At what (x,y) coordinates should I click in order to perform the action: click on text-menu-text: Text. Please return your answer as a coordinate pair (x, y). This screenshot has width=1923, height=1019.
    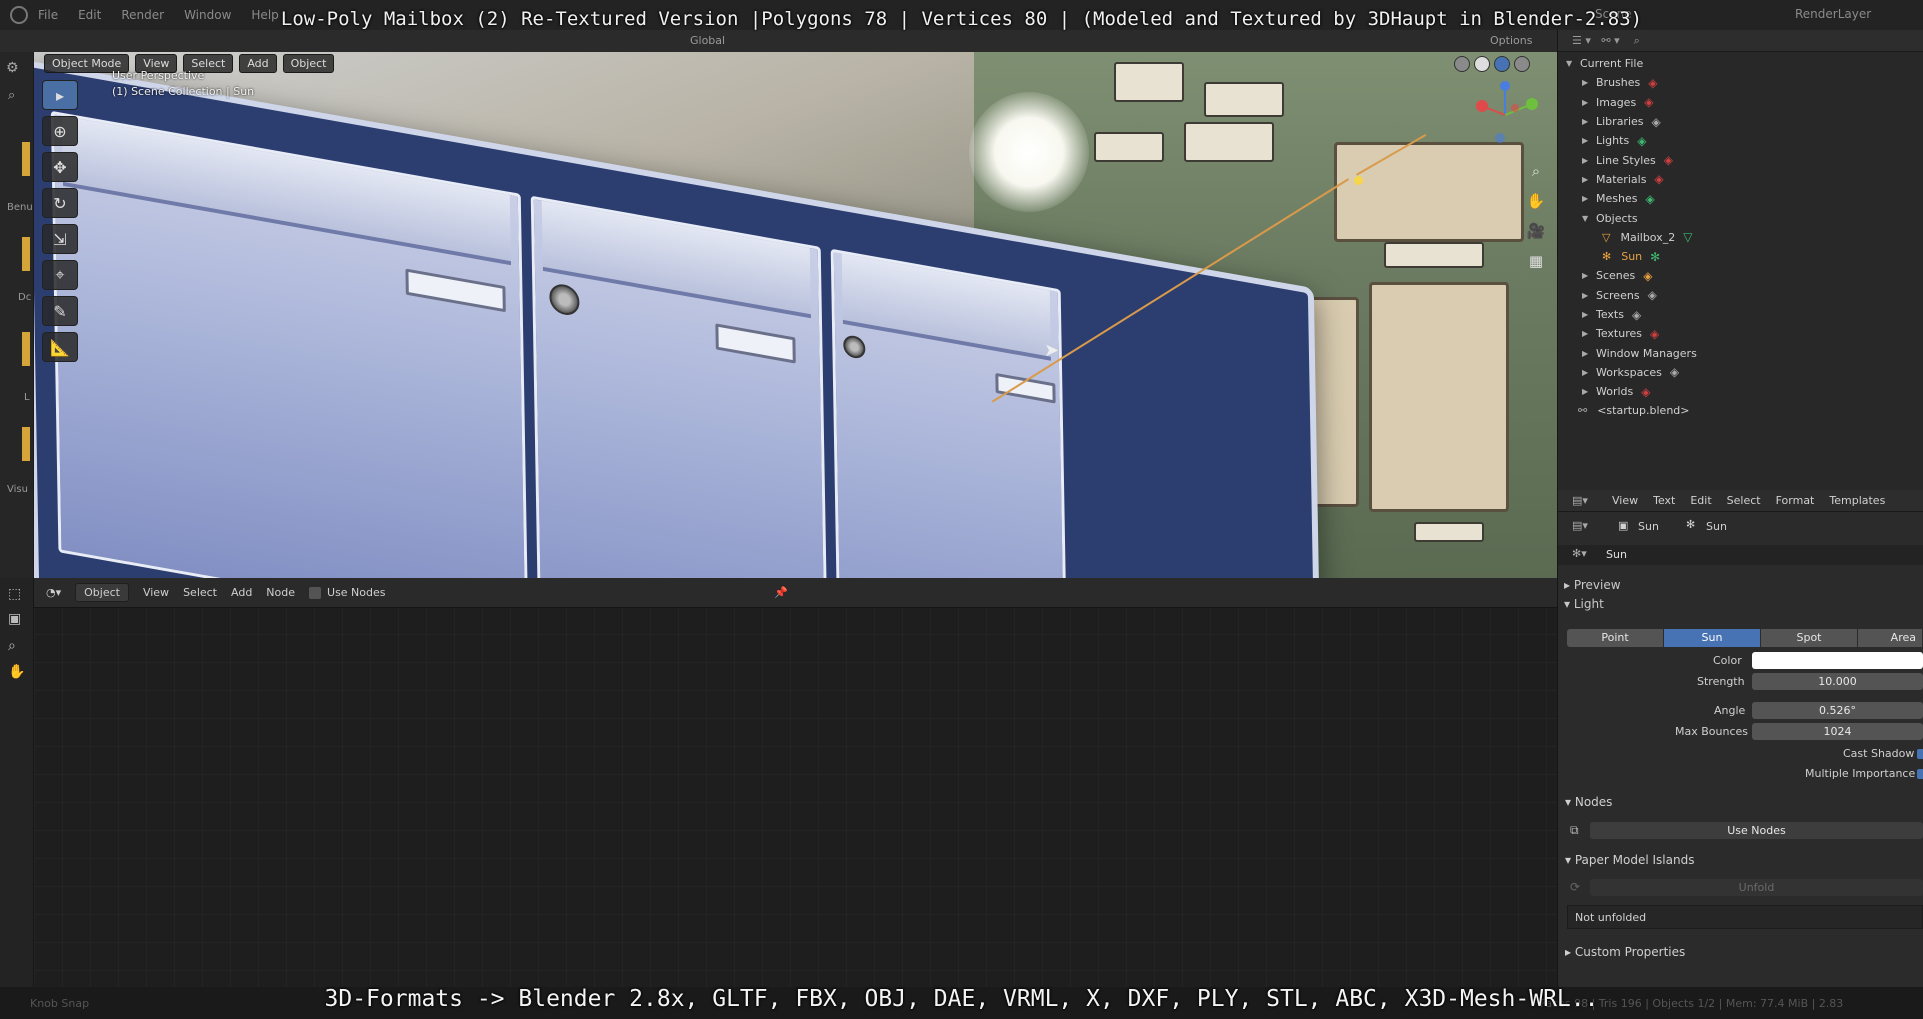
    Looking at the image, I should click on (1664, 500).